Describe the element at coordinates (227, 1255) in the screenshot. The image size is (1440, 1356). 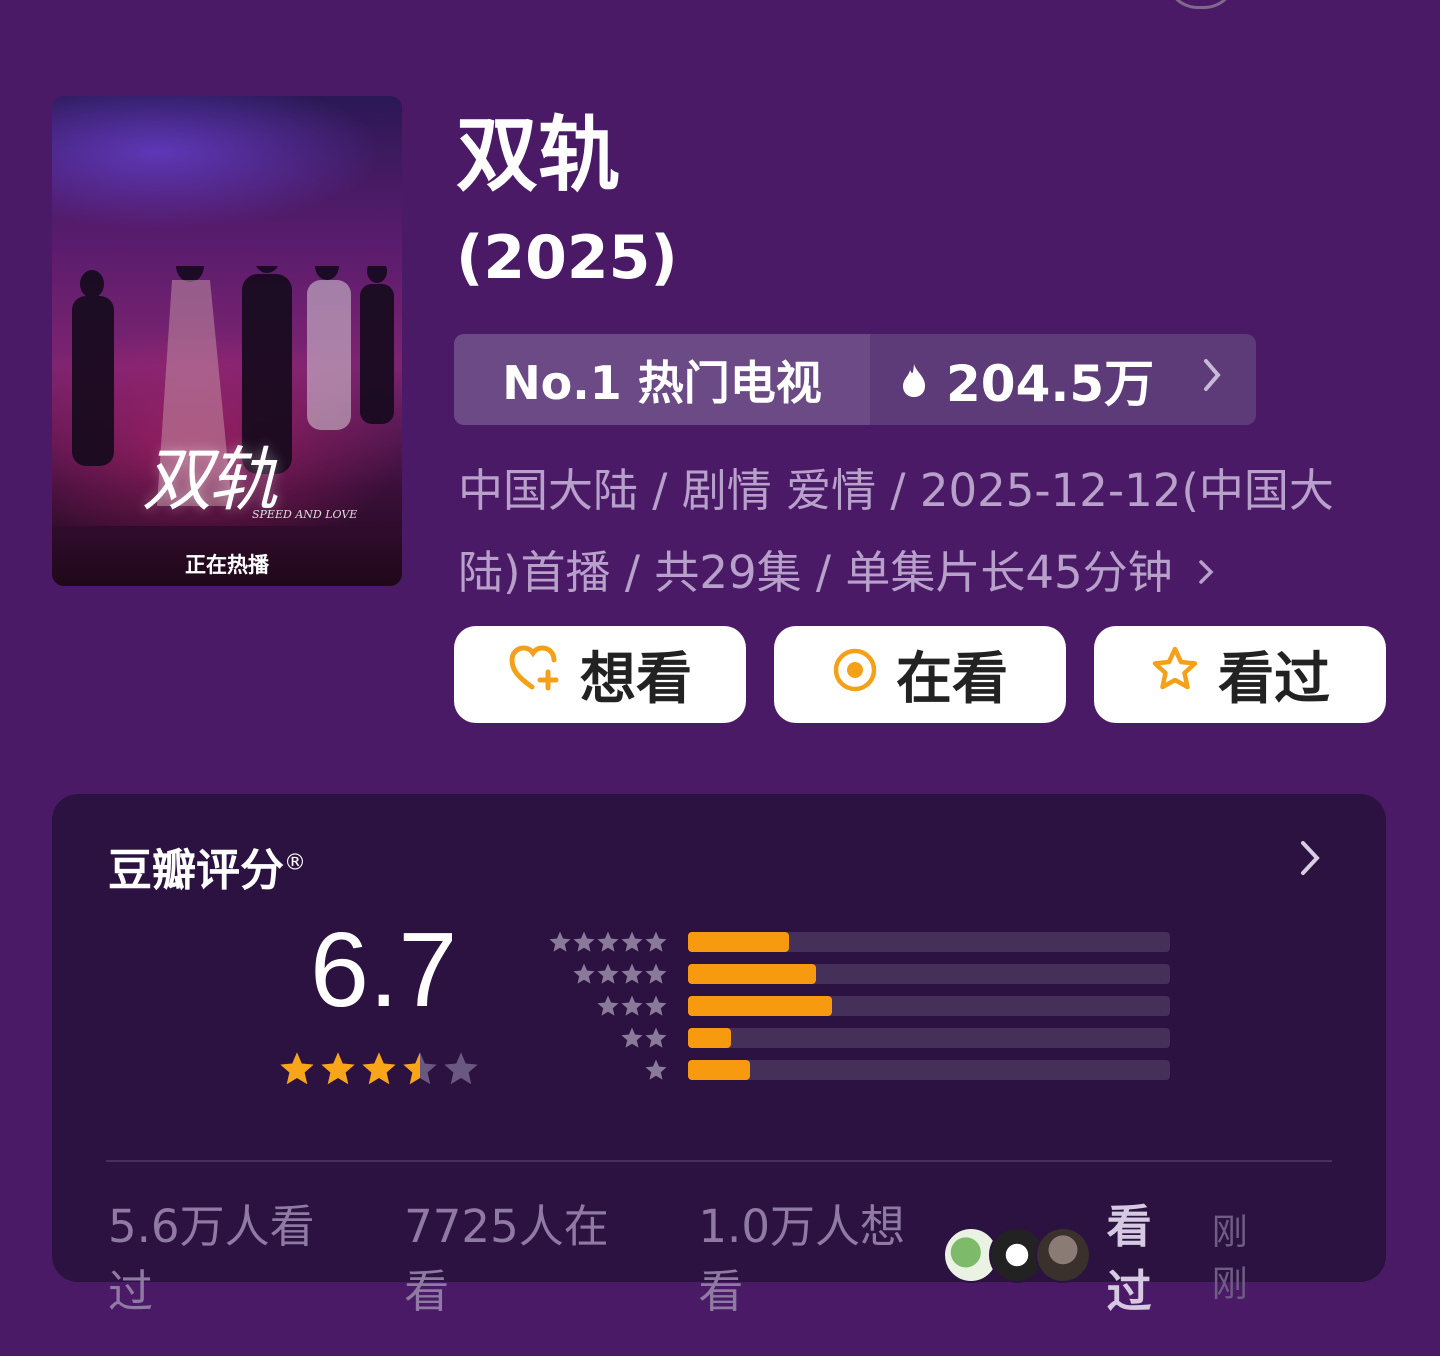
I see `watched-count: 5.6万人看过` at that location.